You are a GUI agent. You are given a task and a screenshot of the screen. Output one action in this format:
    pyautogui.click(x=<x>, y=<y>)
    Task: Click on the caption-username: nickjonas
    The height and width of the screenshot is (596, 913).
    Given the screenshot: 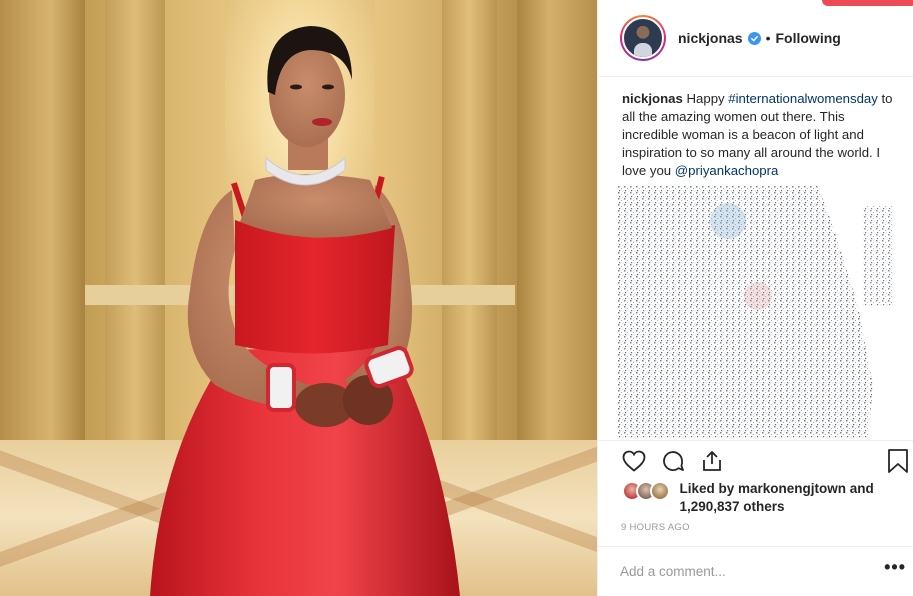 What is the action you would take?
    pyautogui.click(x=652, y=98)
    